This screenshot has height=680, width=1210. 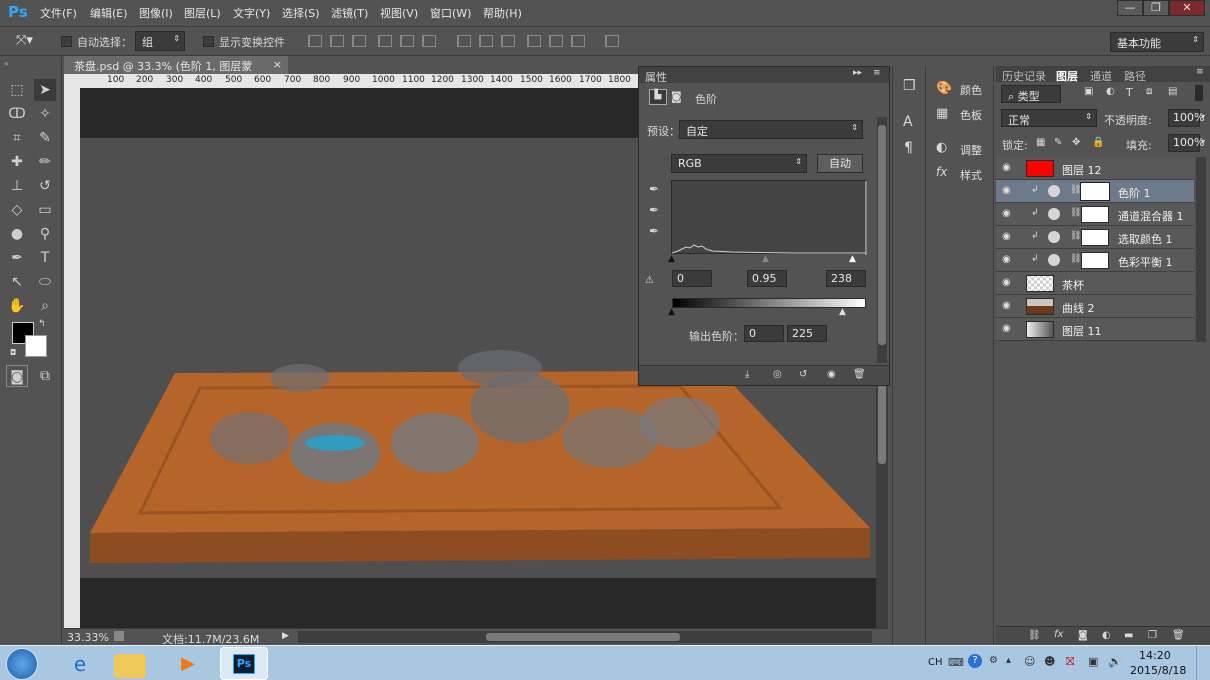 What do you see at coordinates (464, 41) in the screenshot?
I see `distribute-top-icon` at bounding box center [464, 41].